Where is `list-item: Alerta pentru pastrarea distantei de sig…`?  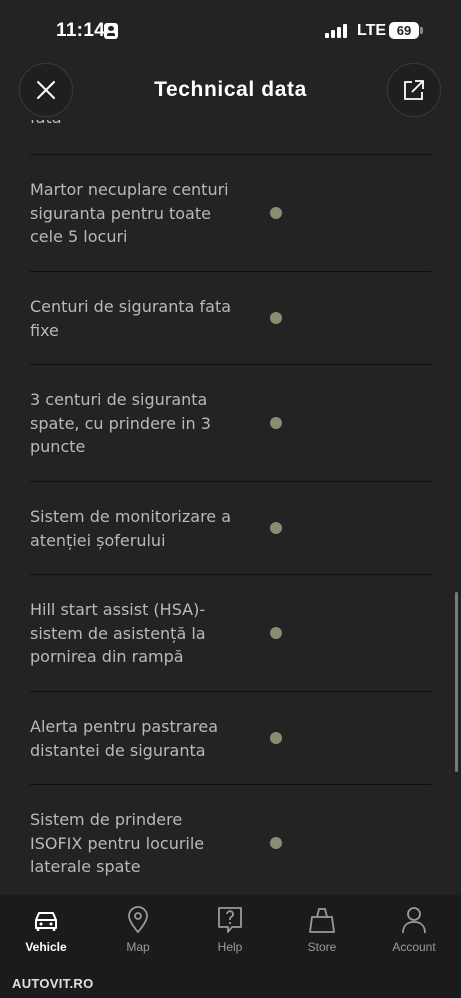
list-item: Alerta pentru pastrarea distantei de sig… is located at coordinates (230, 738).